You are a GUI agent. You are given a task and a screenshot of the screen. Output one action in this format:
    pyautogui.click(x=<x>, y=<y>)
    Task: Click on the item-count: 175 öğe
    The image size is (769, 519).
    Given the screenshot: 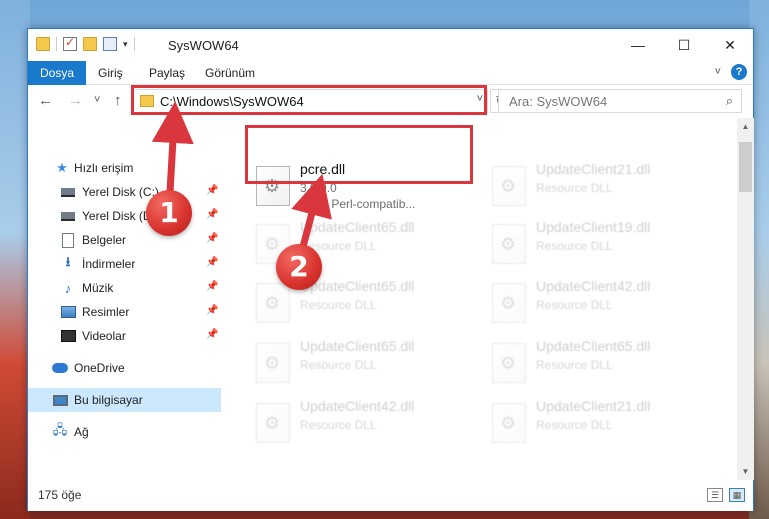 What is the action you would take?
    pyautogui.click(x=60, y=495)
    